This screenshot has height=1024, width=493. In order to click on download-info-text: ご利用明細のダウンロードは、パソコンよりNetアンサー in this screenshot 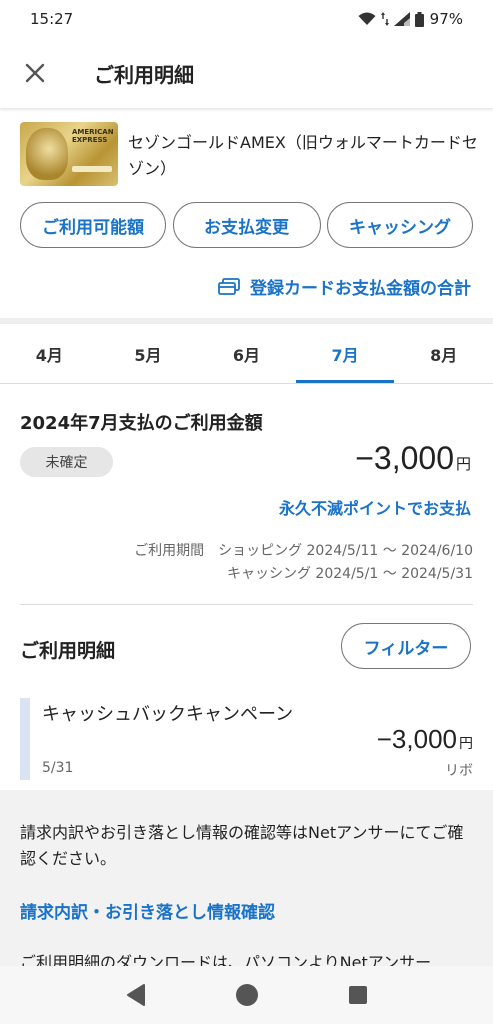, I will do `click(226, 959)`.